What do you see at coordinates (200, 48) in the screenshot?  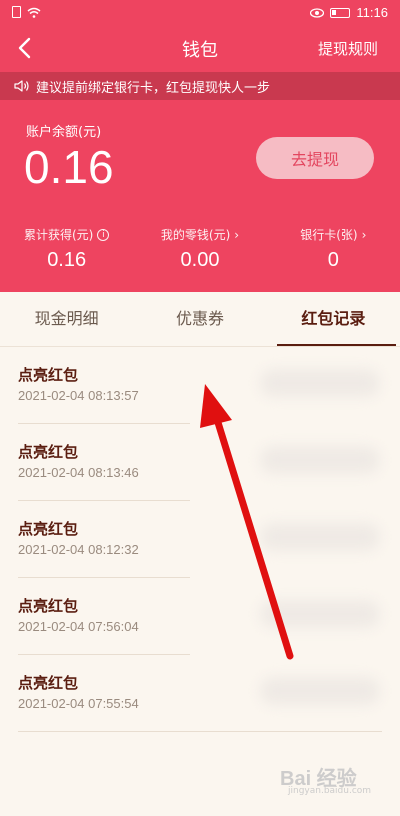 I see `nav-bar: 钱包 提现规则` at bounding box center [200, 48].